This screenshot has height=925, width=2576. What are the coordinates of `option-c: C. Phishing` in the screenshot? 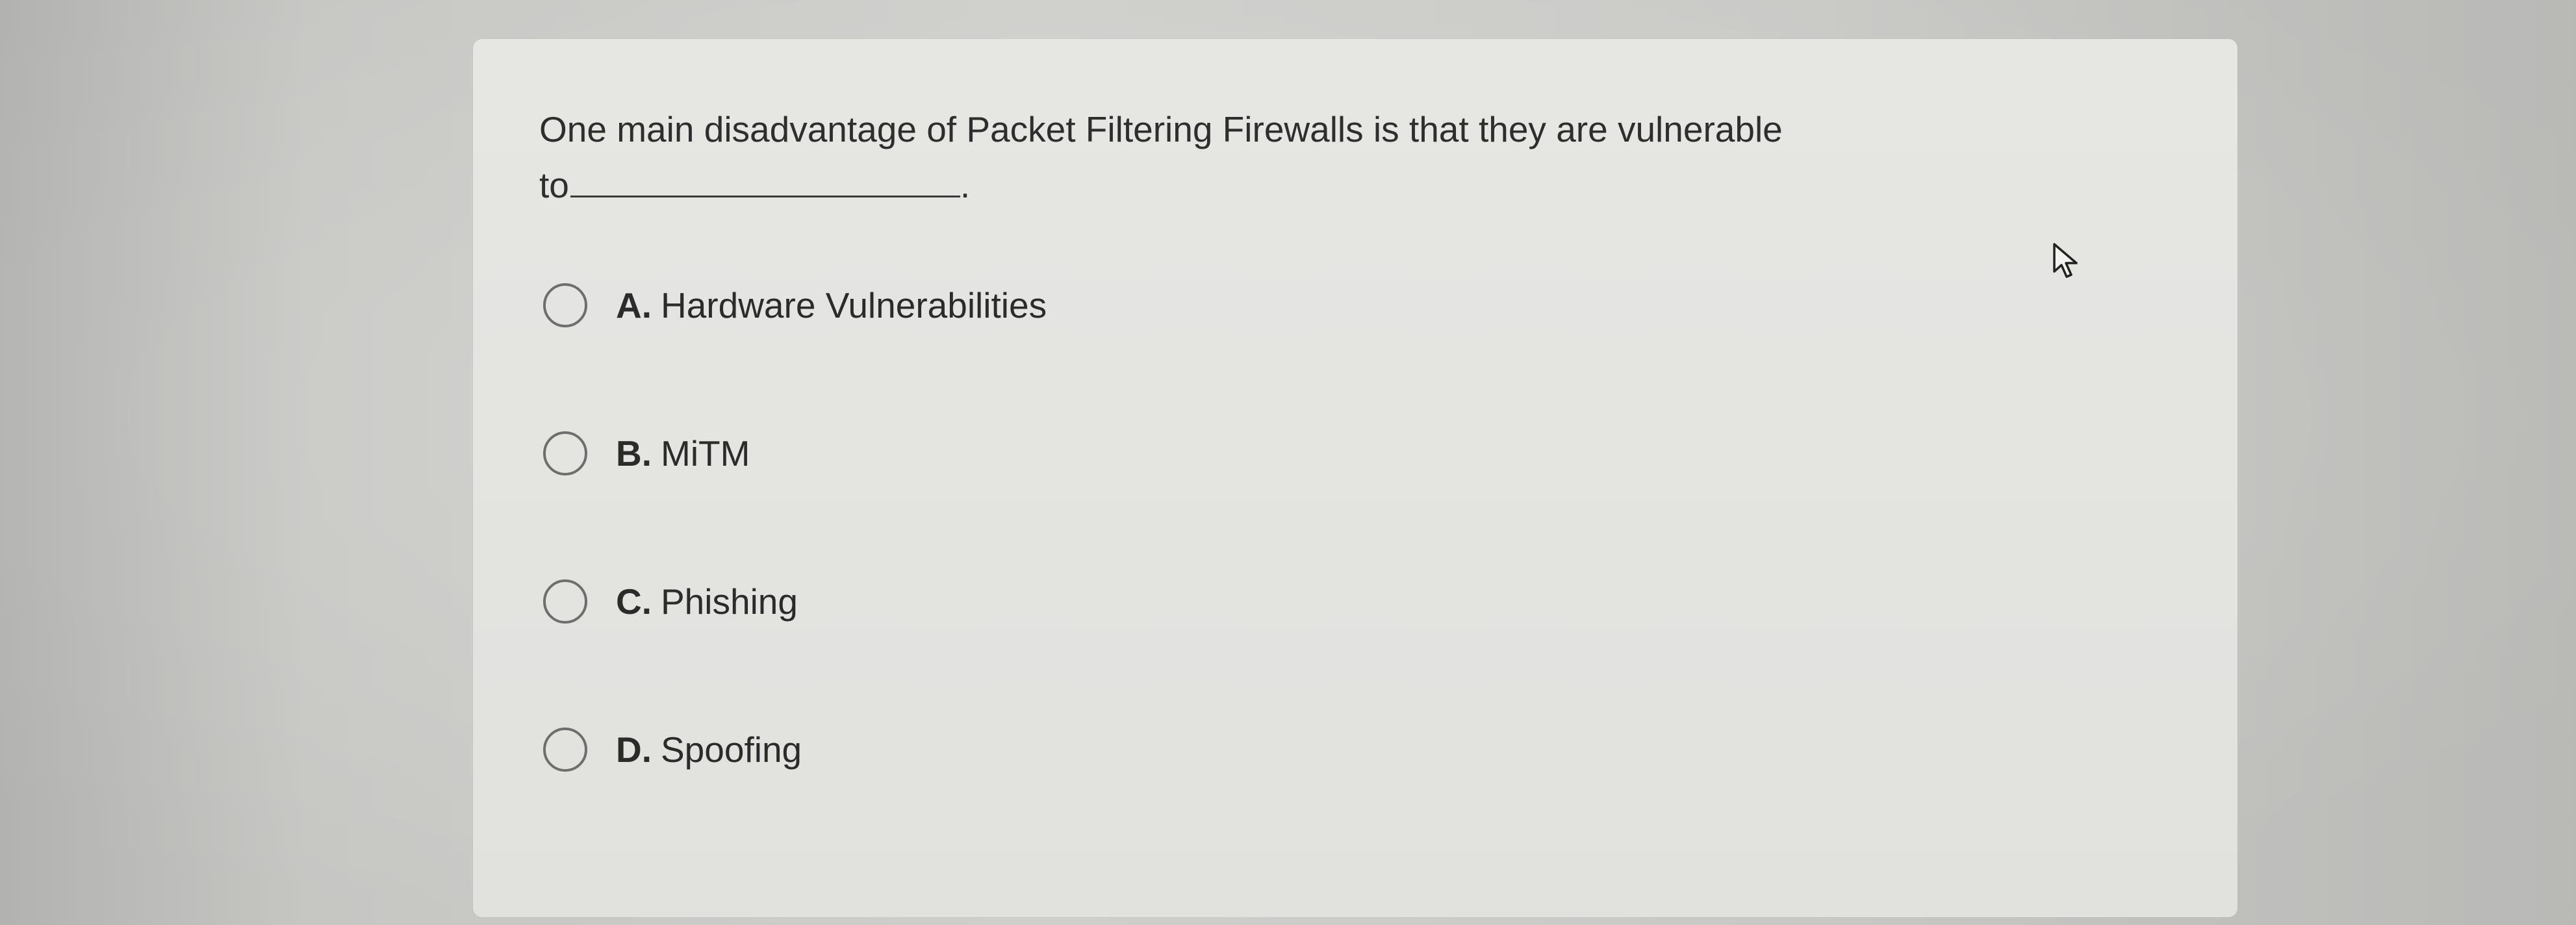 It's located at (670, 602).